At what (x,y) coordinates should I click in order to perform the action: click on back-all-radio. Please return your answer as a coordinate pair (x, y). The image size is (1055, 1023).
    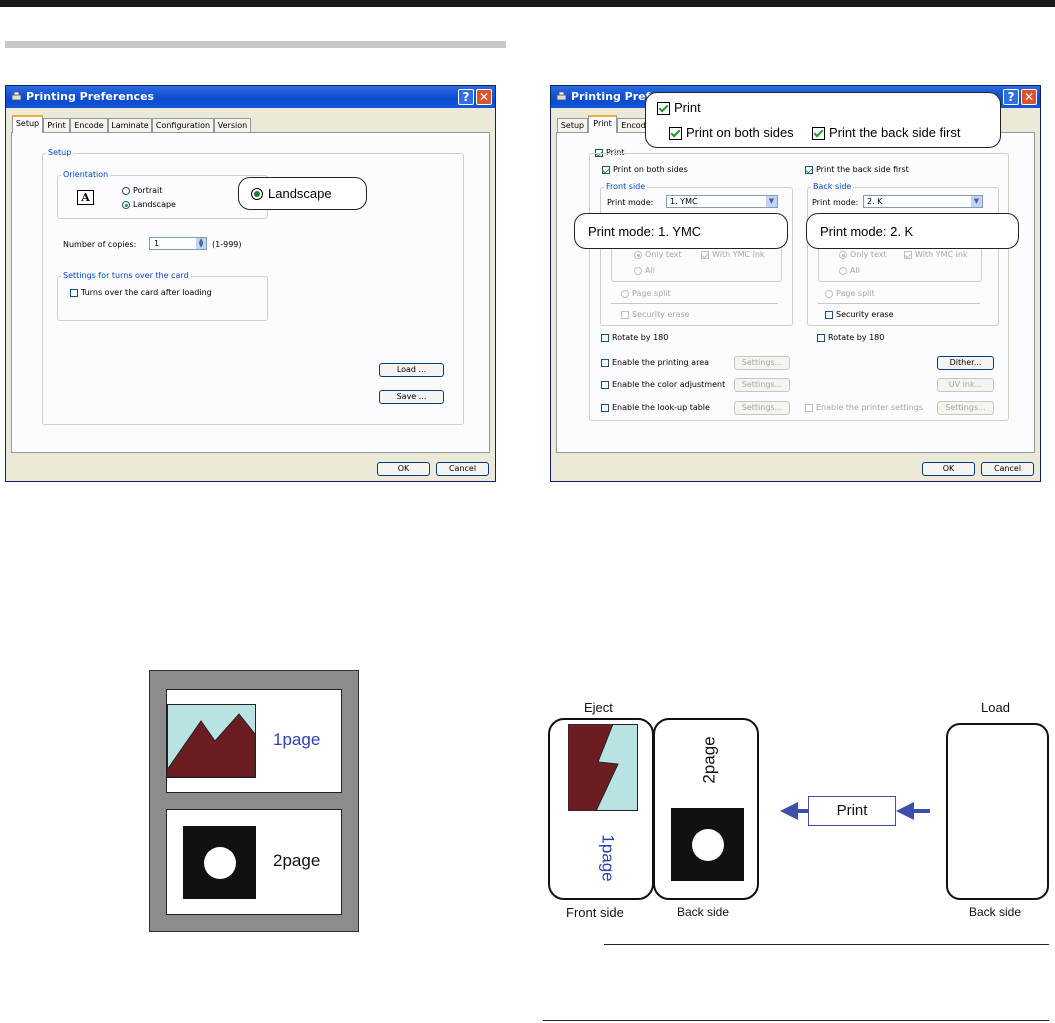
    Looking at the image, I should click on (843, 271).